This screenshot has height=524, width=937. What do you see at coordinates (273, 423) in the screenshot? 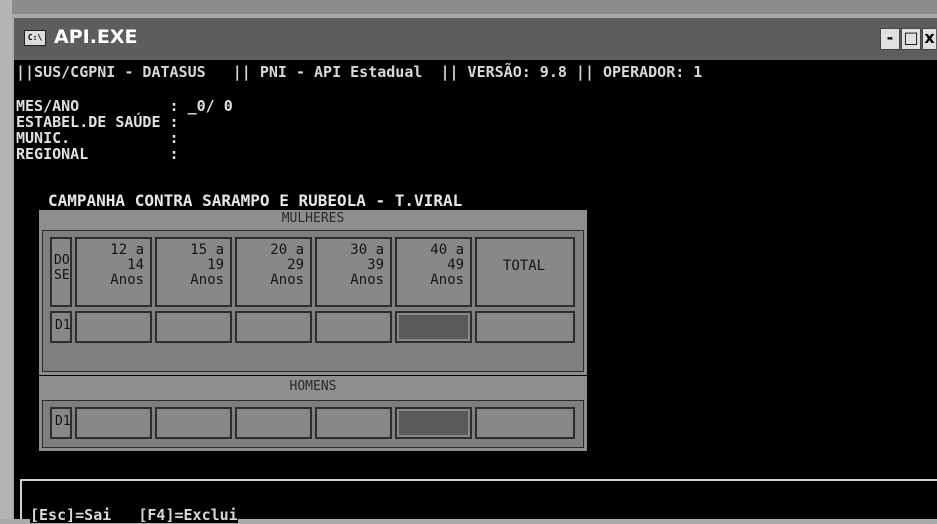
I see `men-d1-col3-input` at bounding box center [273, 423].